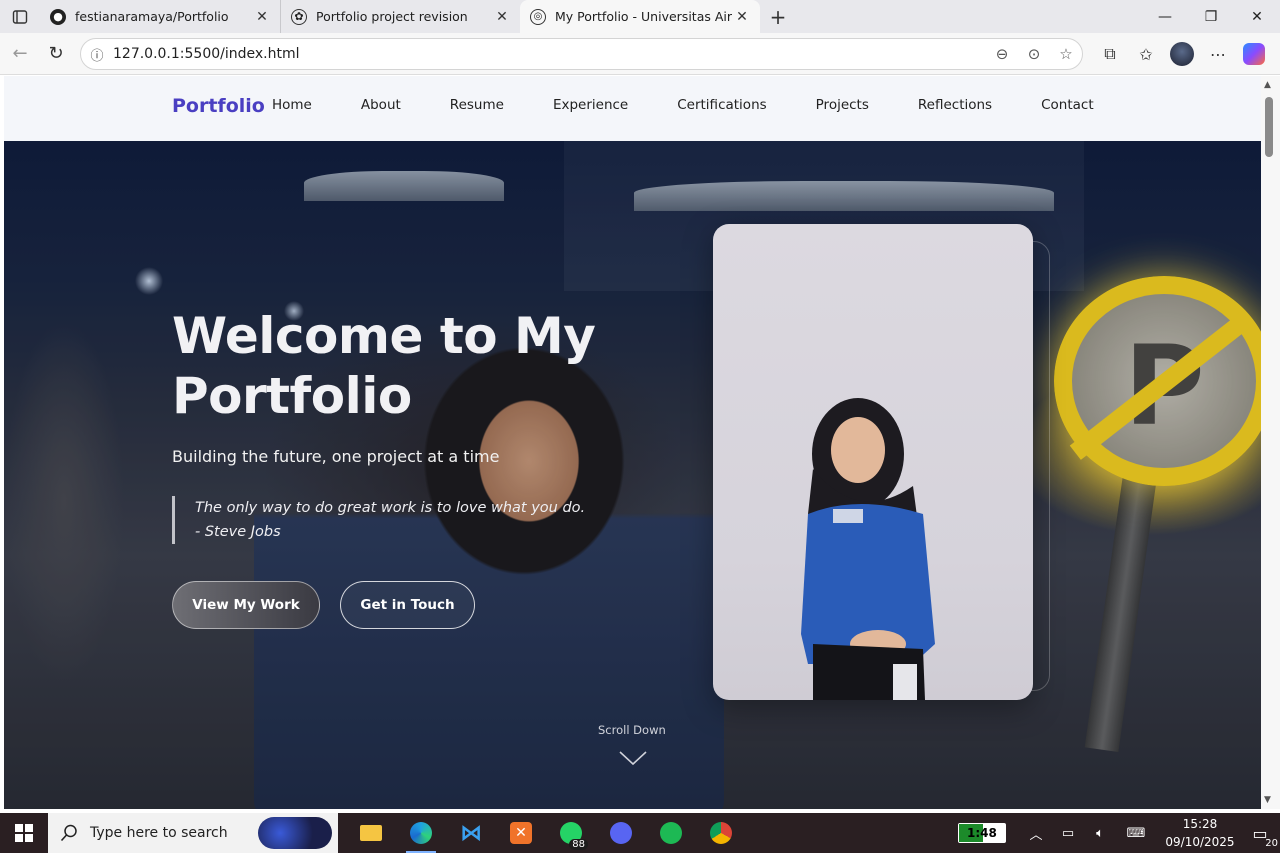 The image size is (1280, 853). What do you see at coordinates (1034, 54) in the screenshot?
I see `more-page-actions-icon: ⊙` at bounding box center [1034, 54].